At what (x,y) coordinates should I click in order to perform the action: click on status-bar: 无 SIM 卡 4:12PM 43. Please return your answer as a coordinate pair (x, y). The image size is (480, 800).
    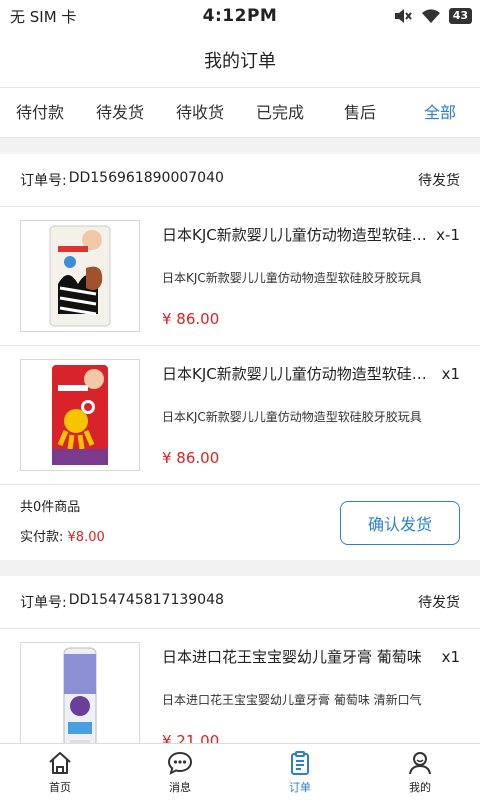
    Looking at the image, I should click on (240, 16).